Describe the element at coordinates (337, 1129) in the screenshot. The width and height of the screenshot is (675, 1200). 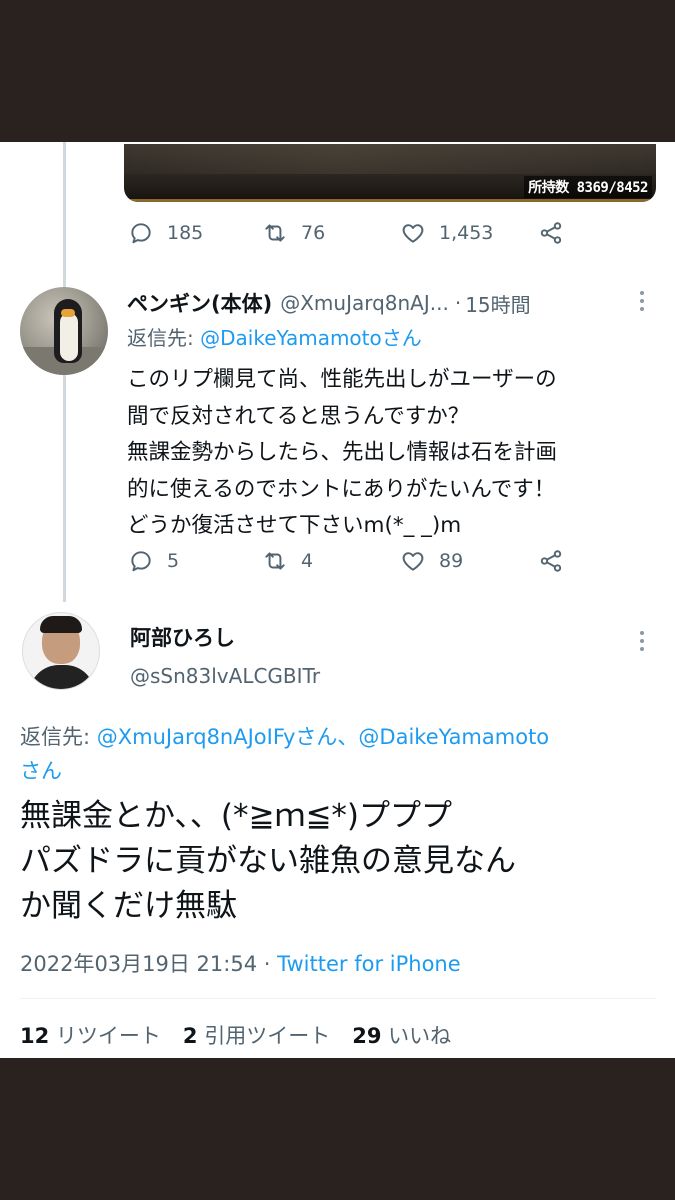
I see `bottom-frame-bar` at that location.